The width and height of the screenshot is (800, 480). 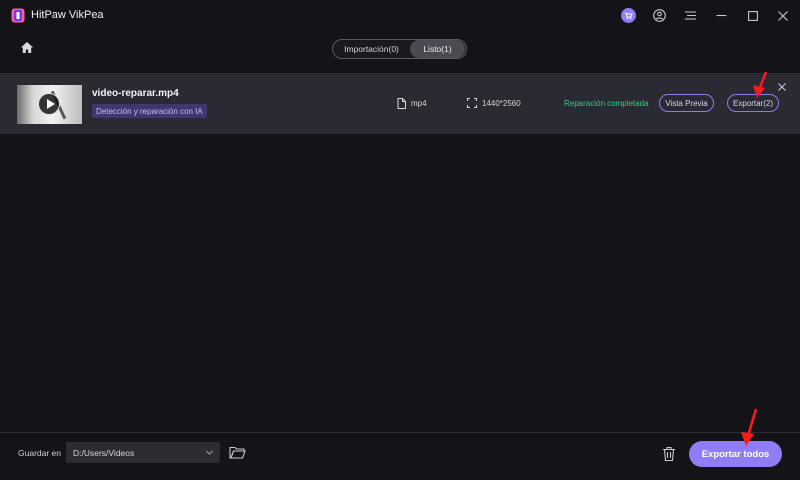 I want to click on home-icon, so click(x=27, y=48).